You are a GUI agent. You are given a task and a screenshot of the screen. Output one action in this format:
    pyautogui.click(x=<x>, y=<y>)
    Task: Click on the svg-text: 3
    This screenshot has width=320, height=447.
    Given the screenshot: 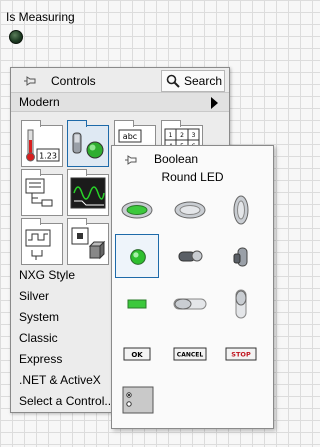 What is the action you would take?
    pyautogui.click(x=194, y=135)
    